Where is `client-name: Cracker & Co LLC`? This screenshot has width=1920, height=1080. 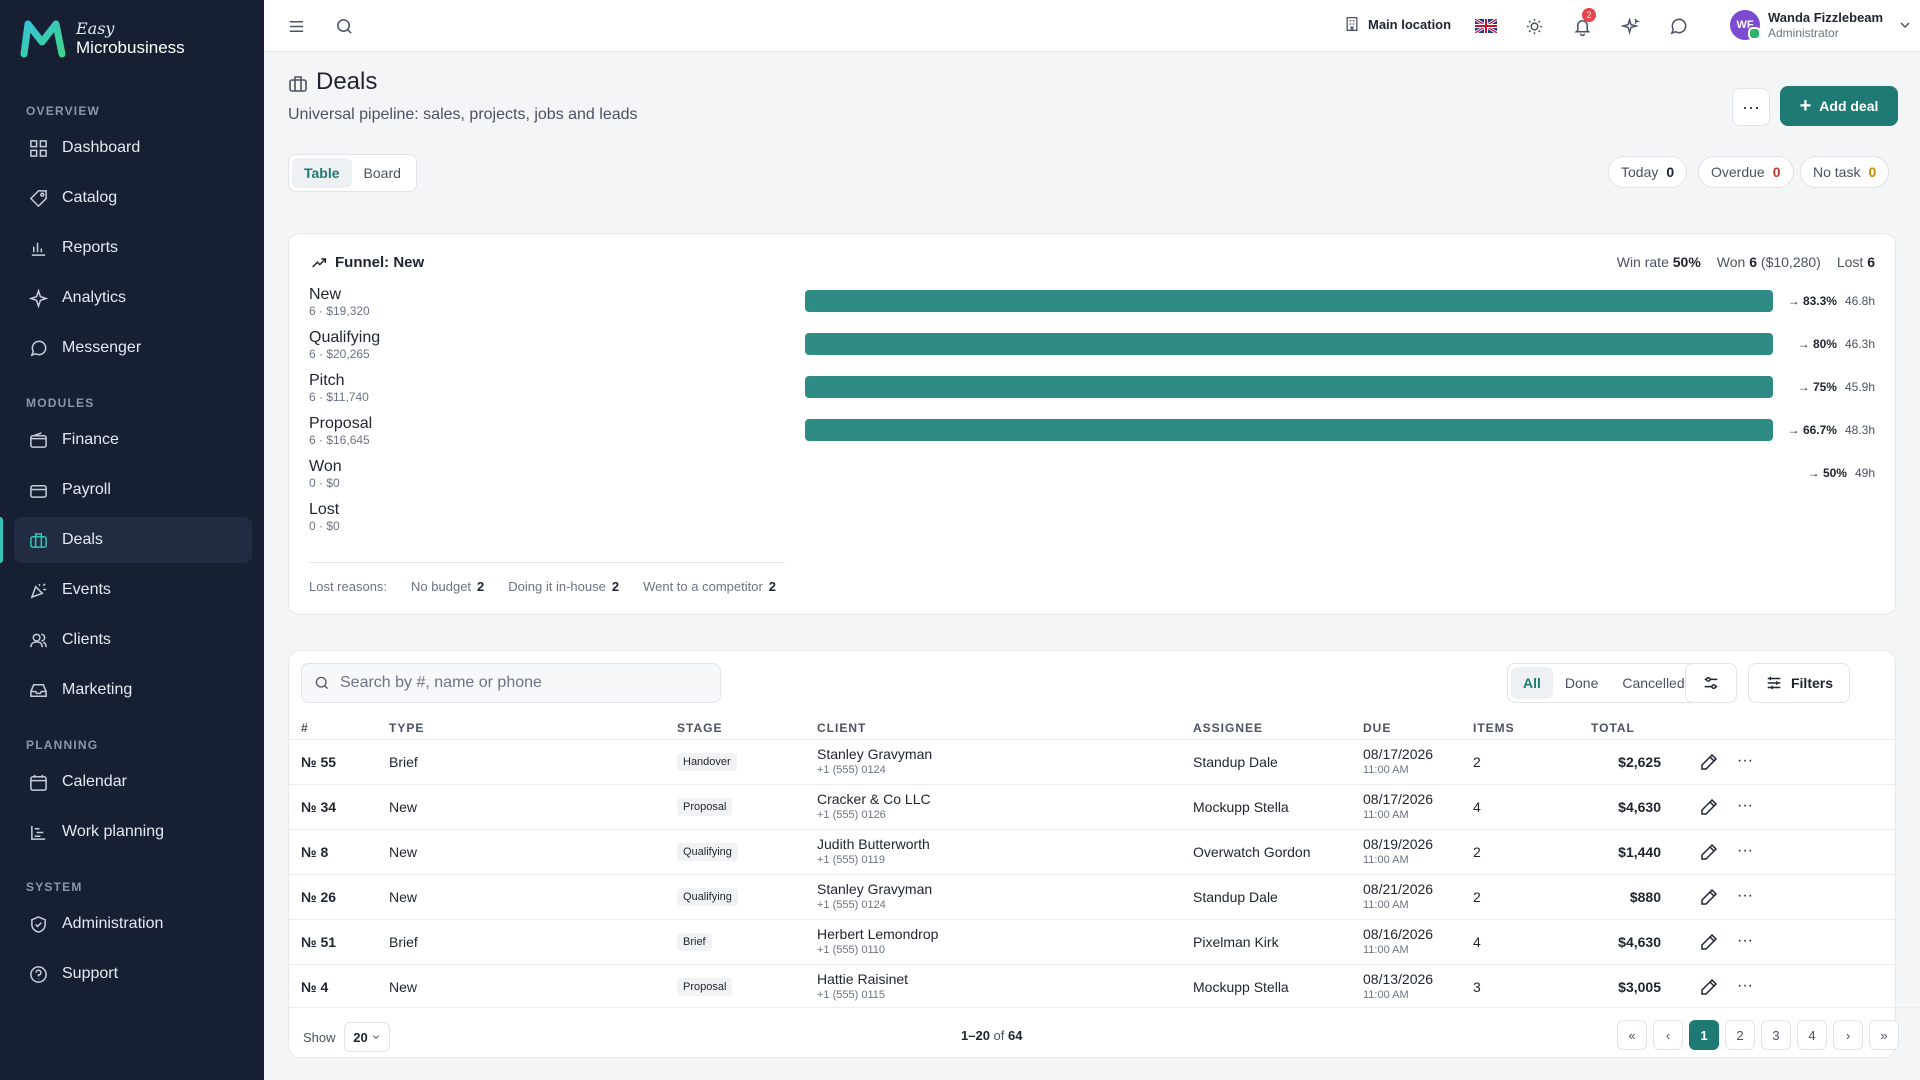 client-name: Cracker & Co LLC is located at coordinates (874, 799).